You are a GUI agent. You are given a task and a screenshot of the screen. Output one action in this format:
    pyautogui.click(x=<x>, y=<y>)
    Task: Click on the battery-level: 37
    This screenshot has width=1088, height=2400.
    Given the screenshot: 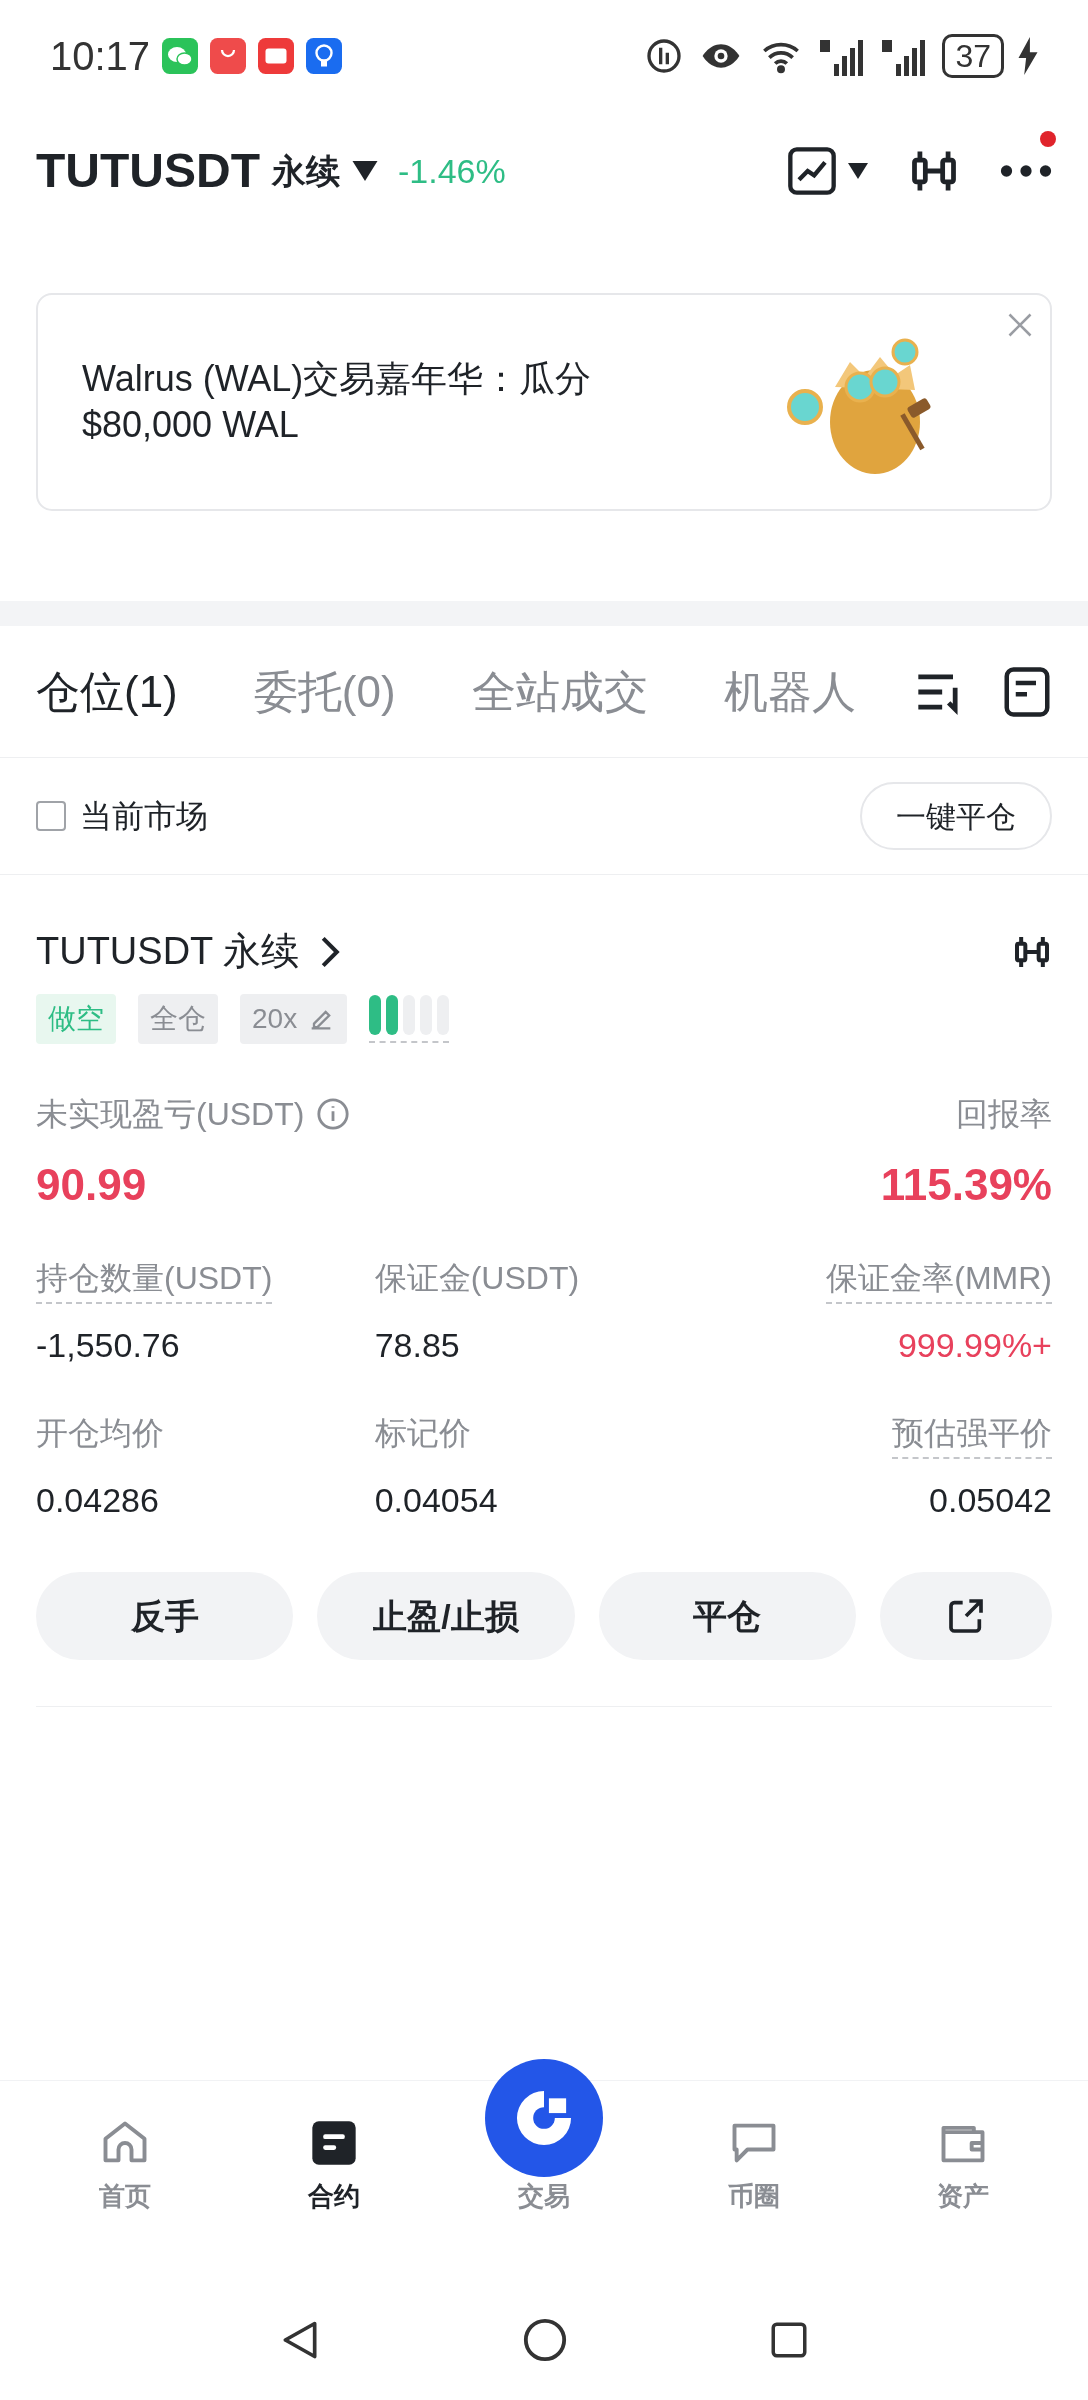 What is the action you would take?
    pyautogui.click(x=973, y=56)
    